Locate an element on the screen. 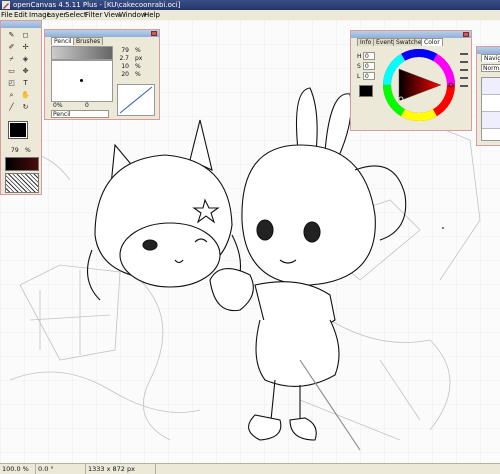  zoom-tool-icon: ⌕ is located at coordinates (11, 95).